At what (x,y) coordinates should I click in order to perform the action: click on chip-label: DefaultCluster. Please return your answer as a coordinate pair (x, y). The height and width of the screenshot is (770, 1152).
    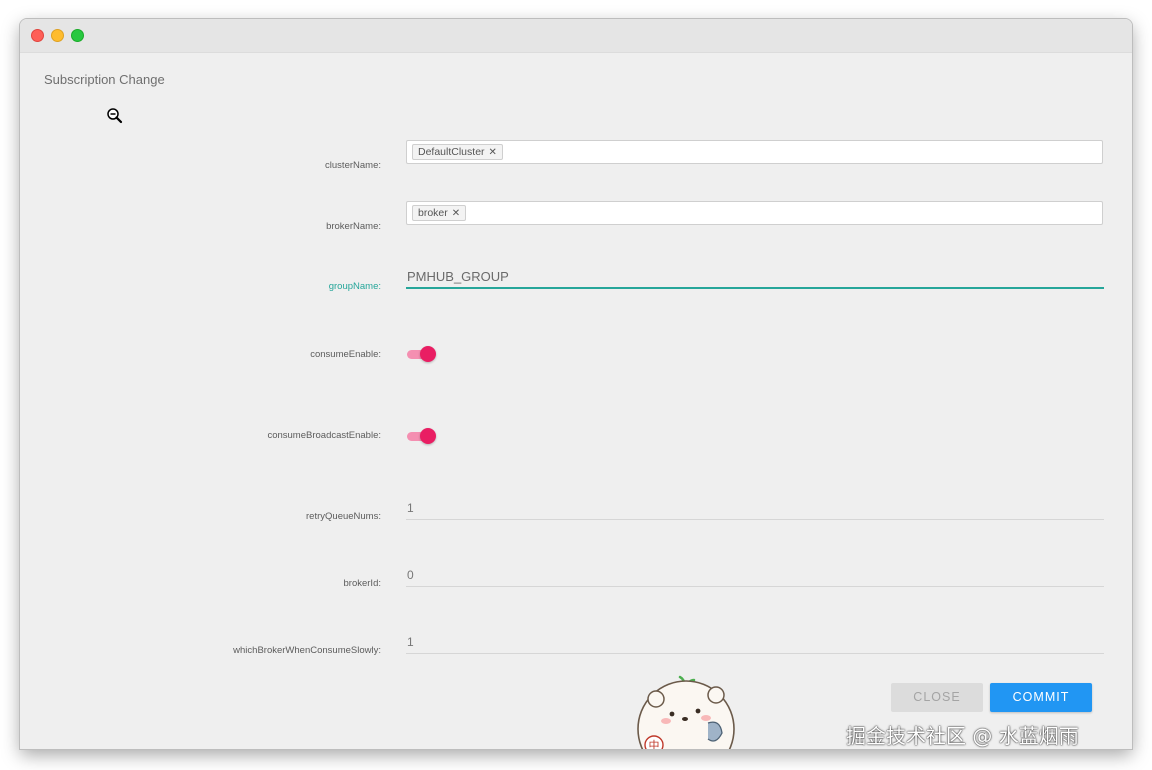
    Looking at the image, I should click on (451, 151).